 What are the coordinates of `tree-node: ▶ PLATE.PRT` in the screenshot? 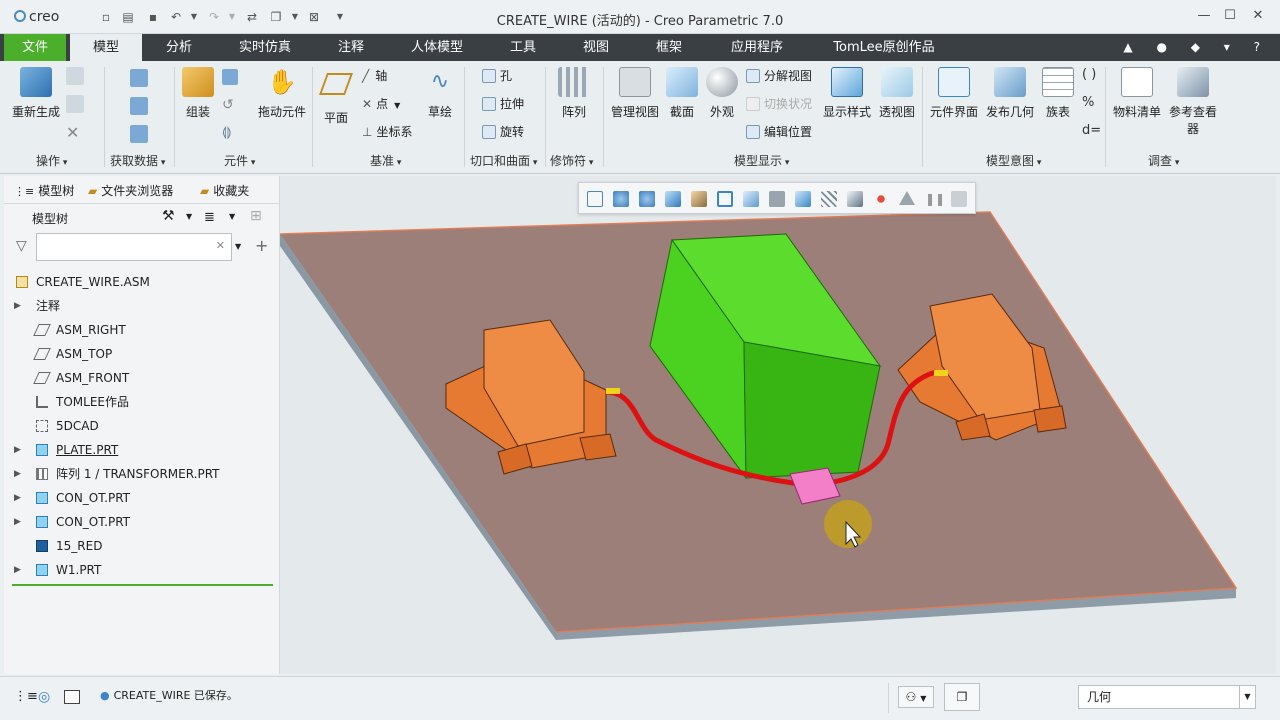 It's located at (141, 450).